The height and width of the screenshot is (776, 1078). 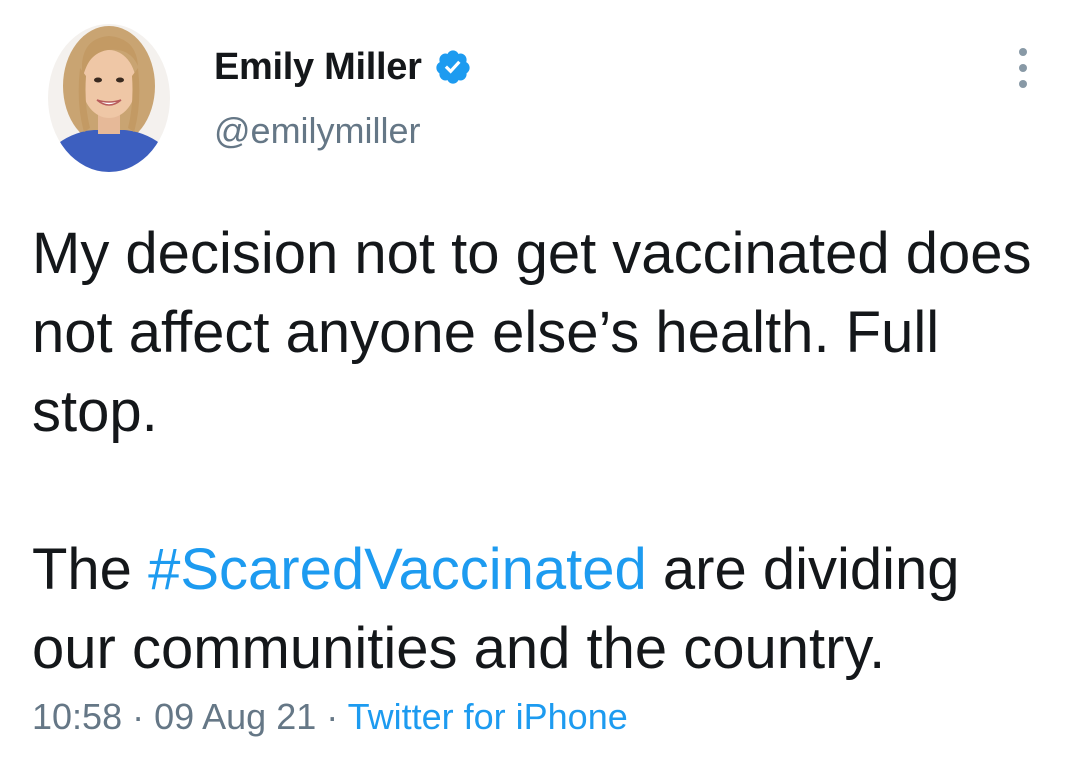 I want to click on author-name-row: Emily Miller, so click(x=343, y=67).